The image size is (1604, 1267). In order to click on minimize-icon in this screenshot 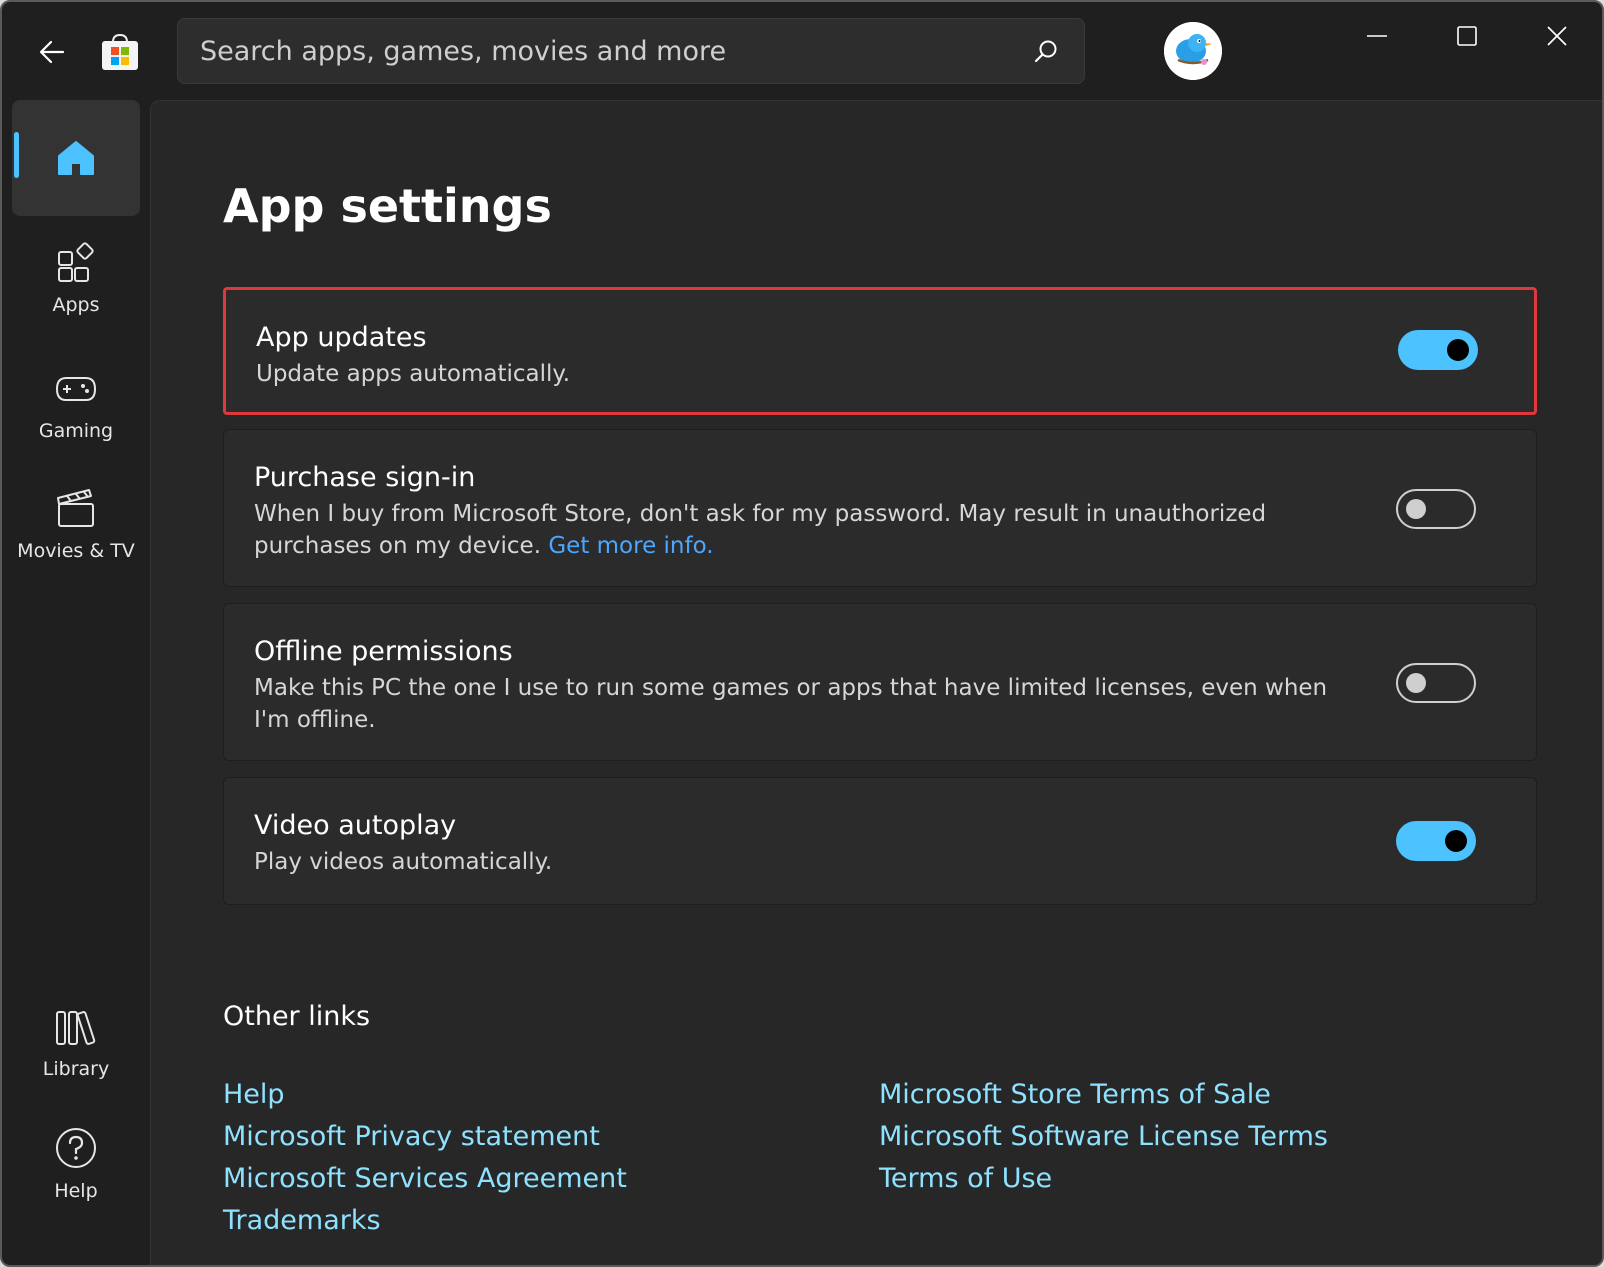, I will do `click(1377, 36)`.